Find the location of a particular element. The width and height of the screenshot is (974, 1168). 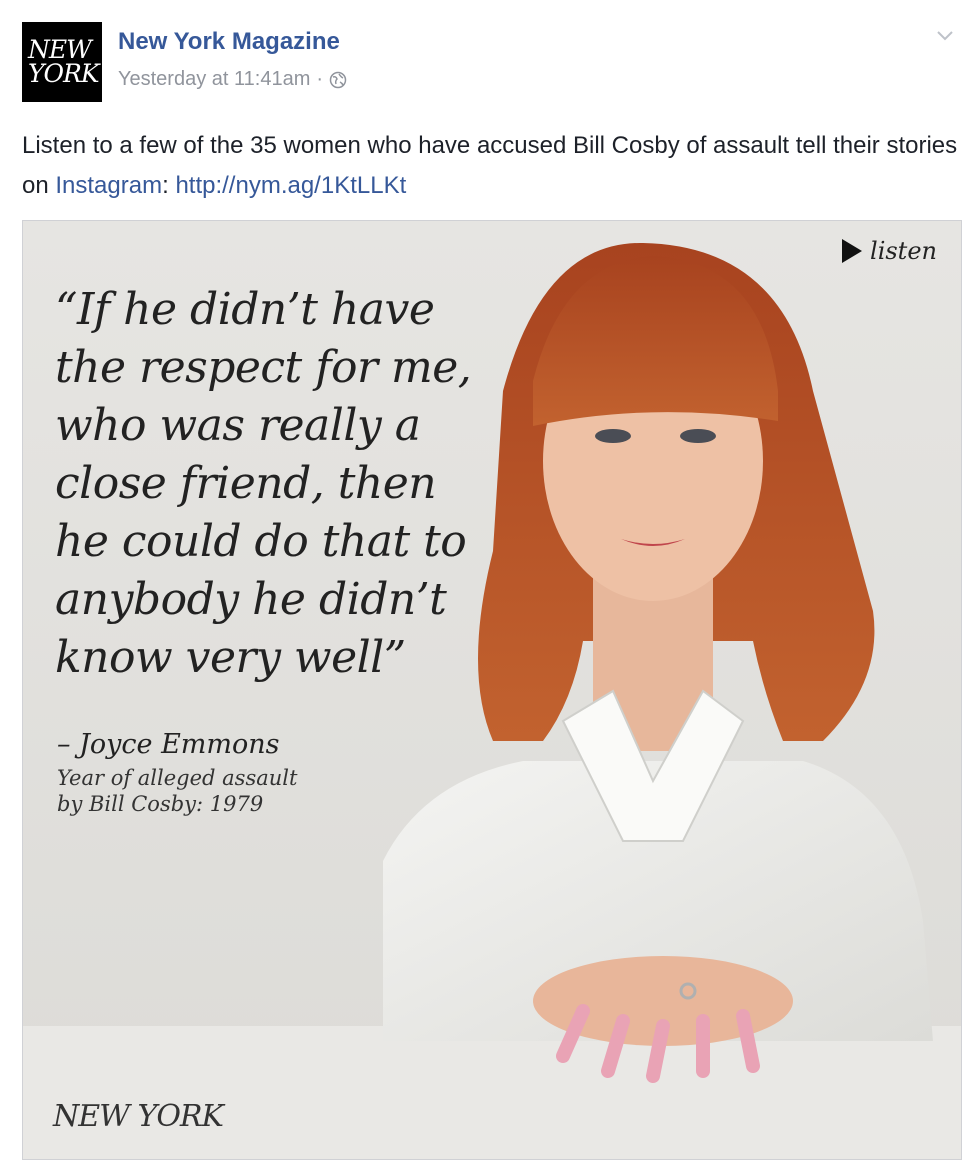

quote-attribution: – Joyce Emmons is located at coordinates (168, 744).